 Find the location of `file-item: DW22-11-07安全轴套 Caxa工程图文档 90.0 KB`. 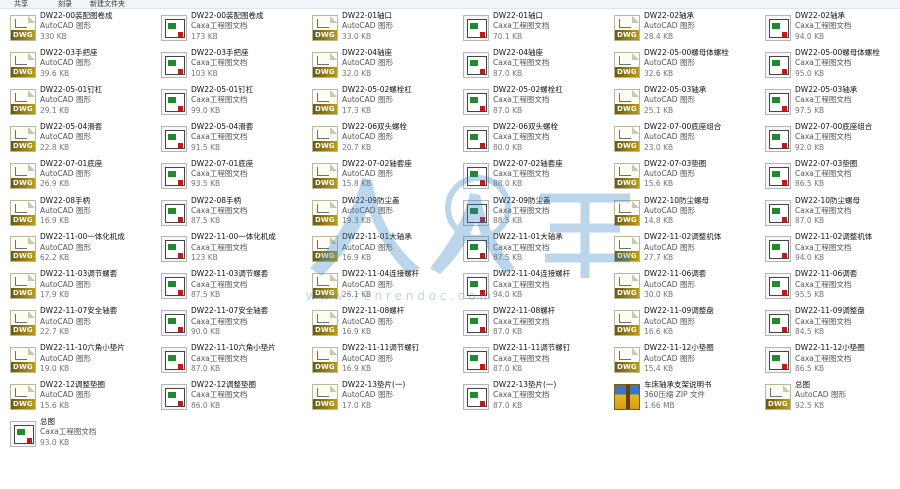

file-item: DW22-11-07安全轴套 Caxa工程图文档 90.0 KB is located at coordinates (226, 321).